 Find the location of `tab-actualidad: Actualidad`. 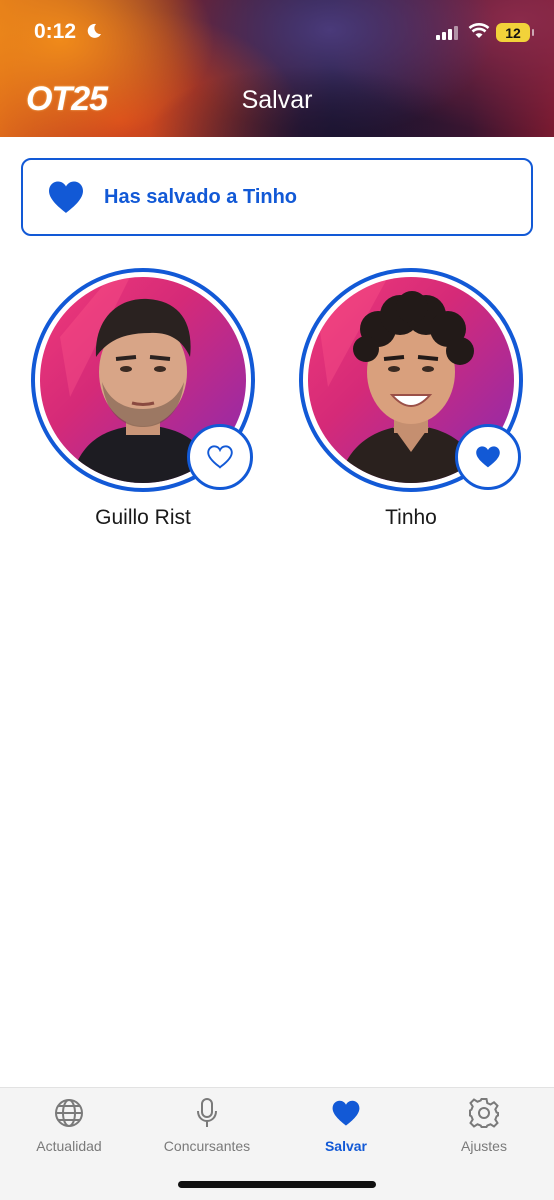

tab-actualidad: Actualidad is located at coordinates (69, 1125).